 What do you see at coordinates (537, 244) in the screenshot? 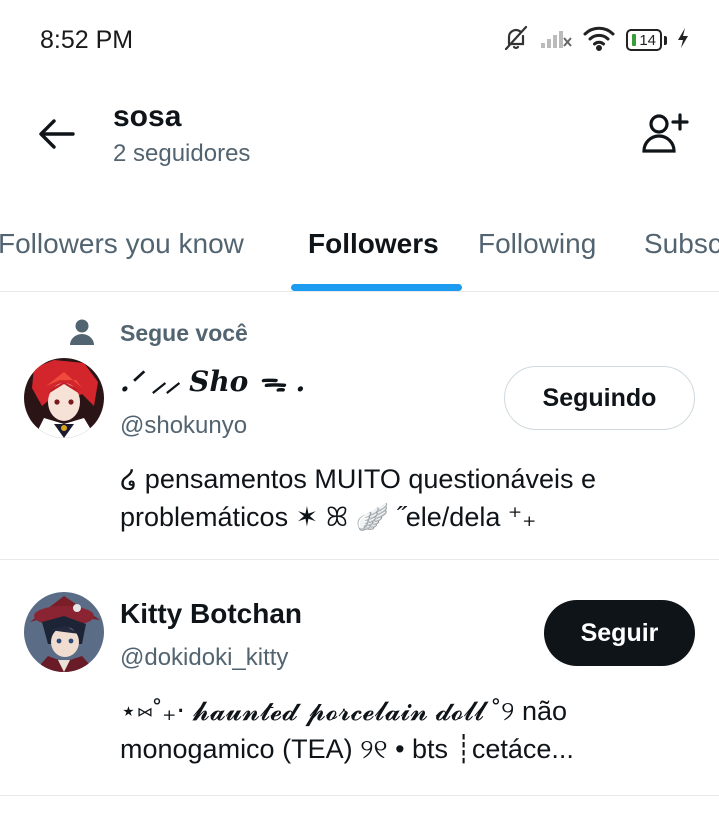
I see `tab-following: Following` at bounding box center [537, 244].